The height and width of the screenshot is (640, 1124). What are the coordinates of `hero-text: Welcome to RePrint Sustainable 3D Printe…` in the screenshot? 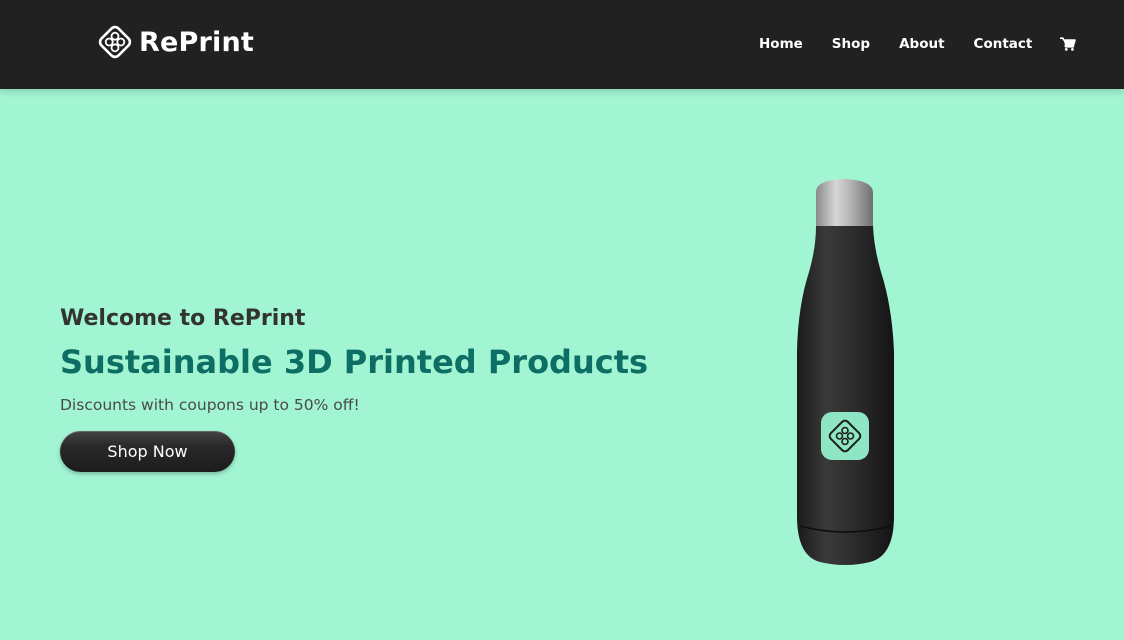 It's located at (354, 360).